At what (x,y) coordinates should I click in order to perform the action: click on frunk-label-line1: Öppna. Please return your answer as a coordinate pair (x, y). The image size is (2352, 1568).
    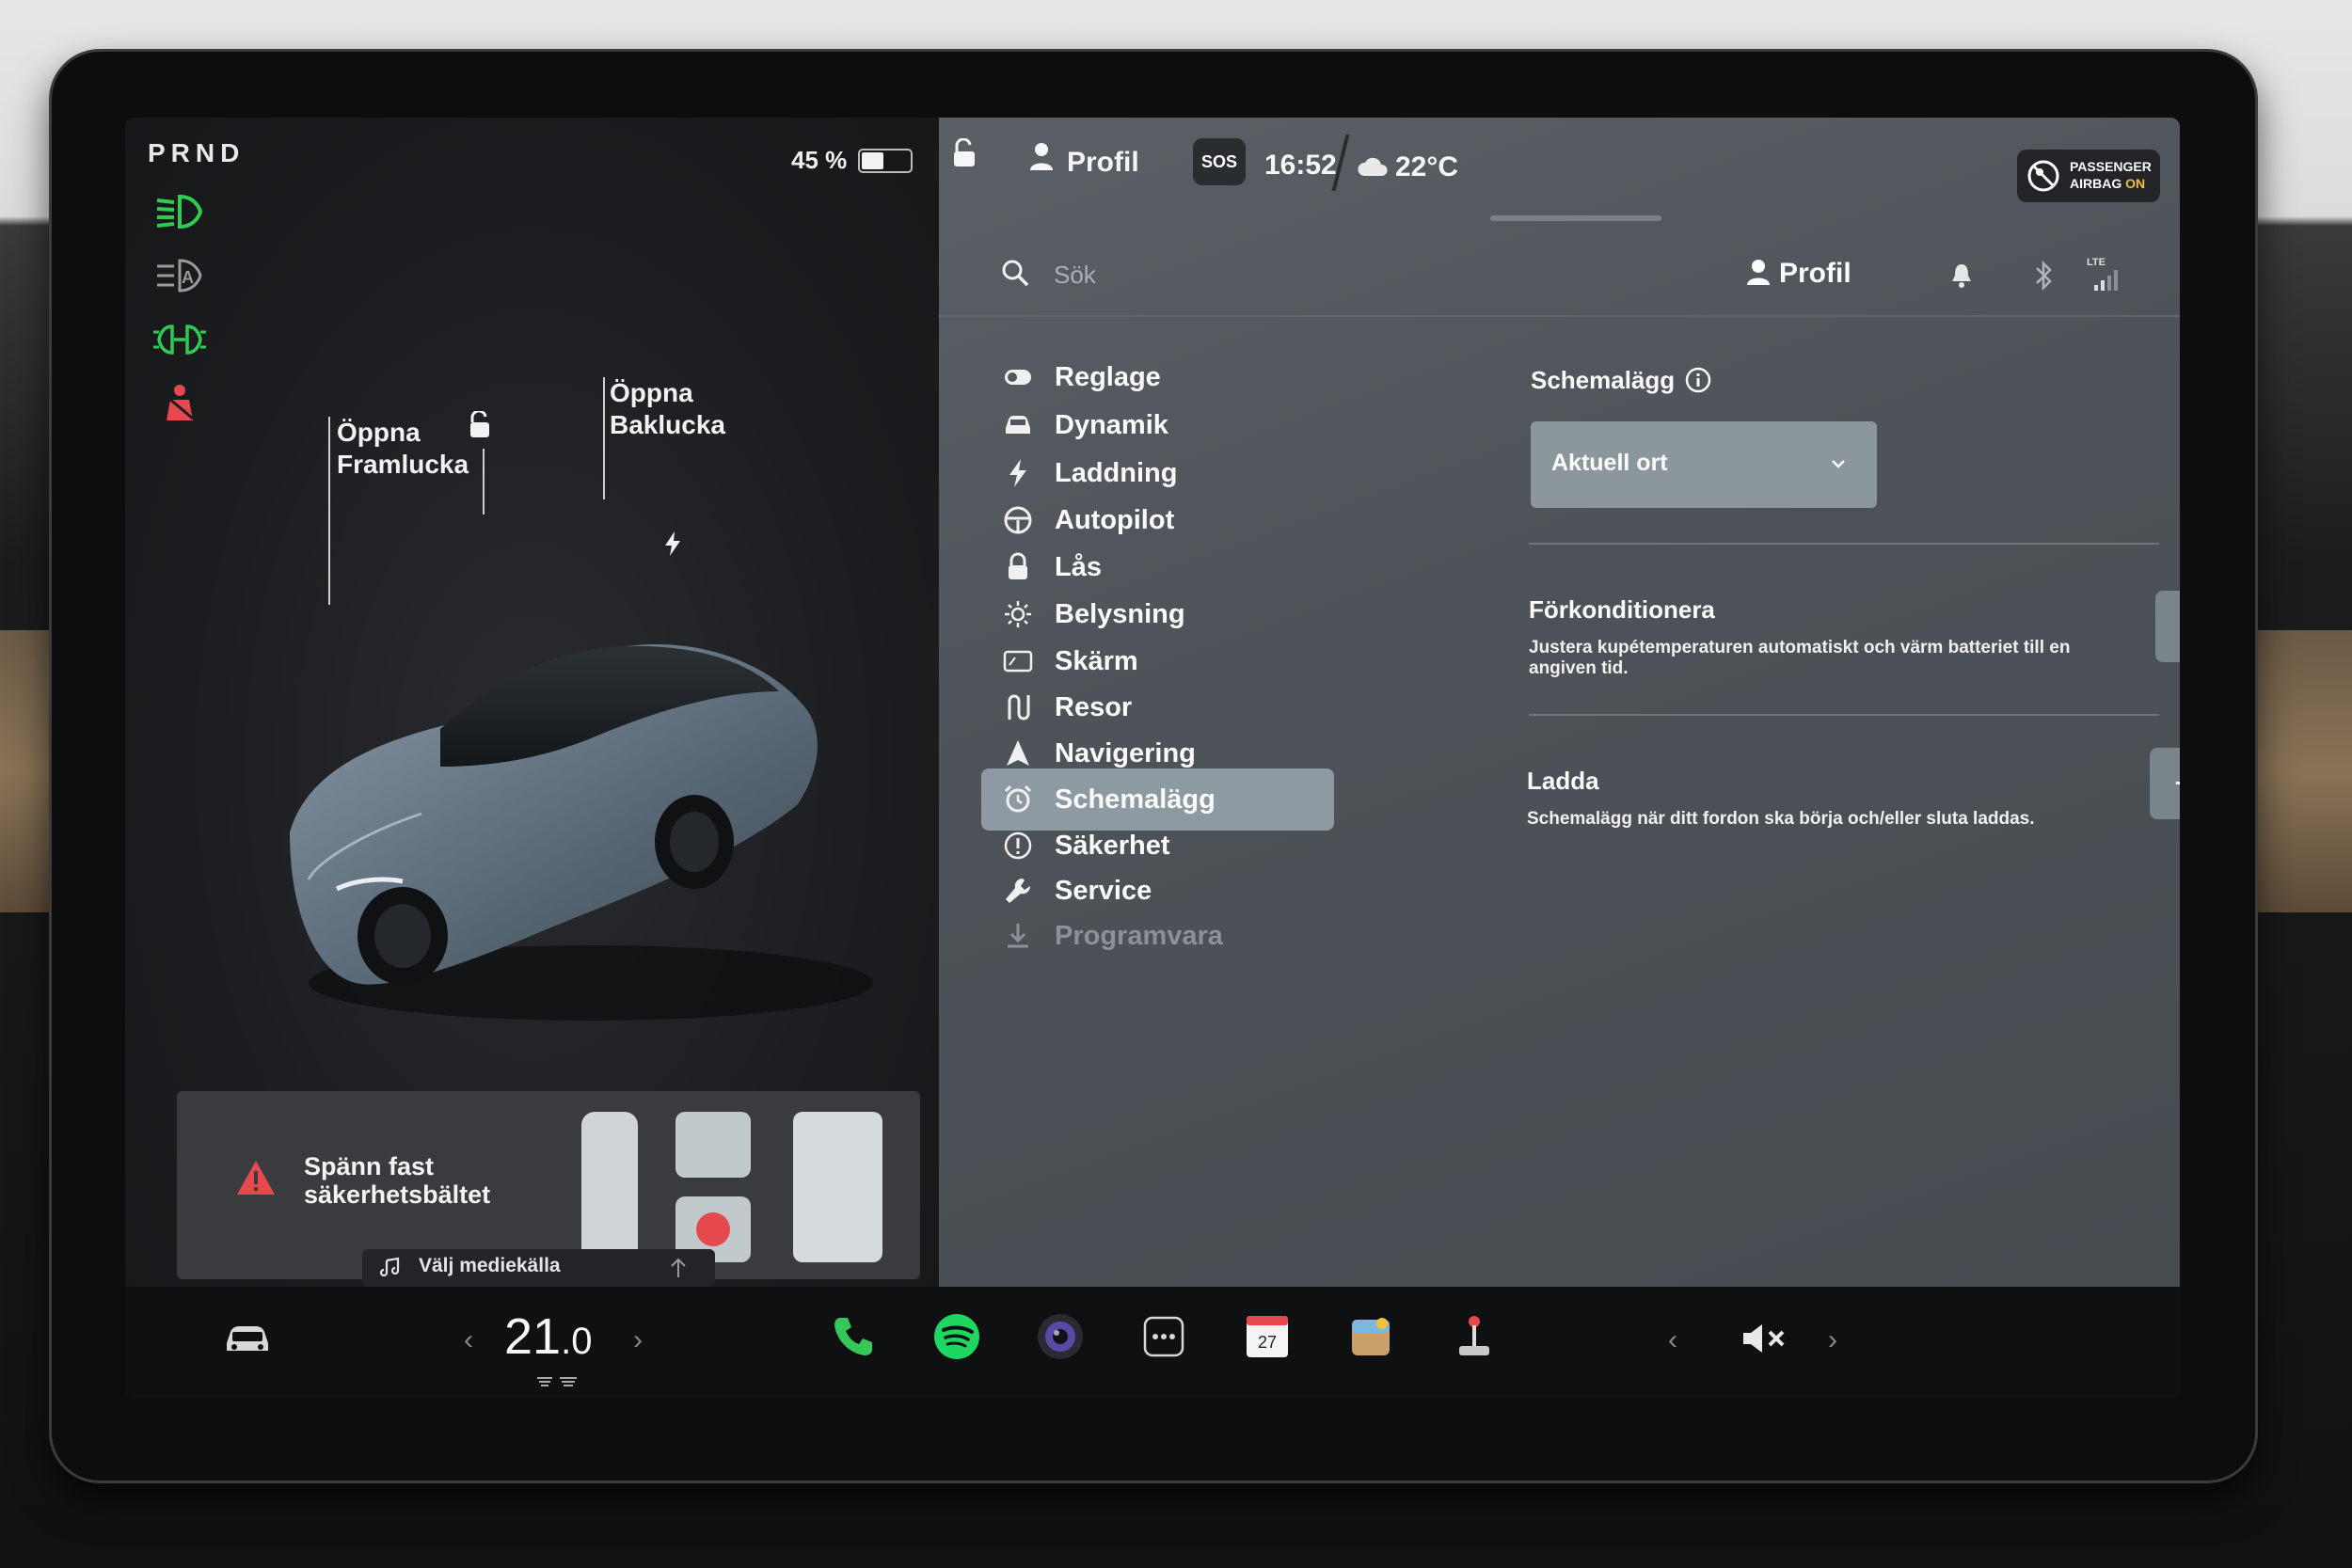
    Looking at the image, I should click on (379, 433).